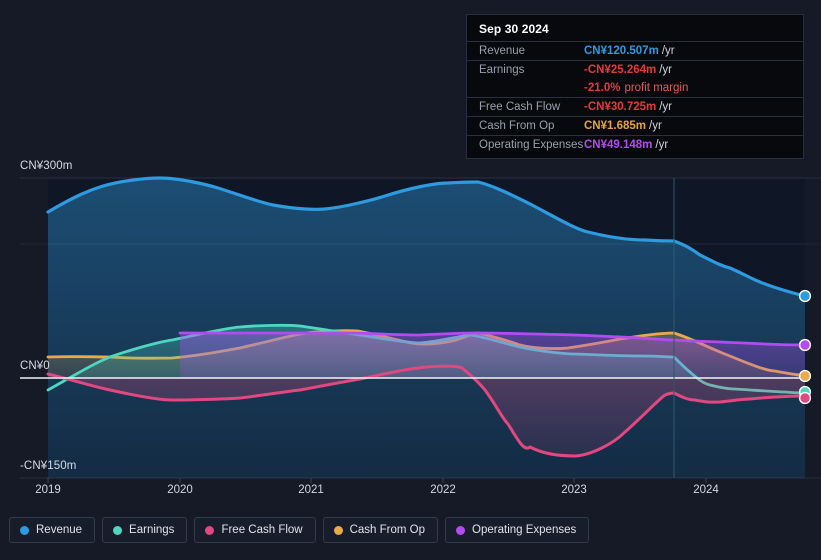 This screenshot has width=821, height=560. What do you see at coordinates (502, 51) in the screenshot?
I see `tooltip-label-revenue: Revenue` at bounding box center [502, 51].